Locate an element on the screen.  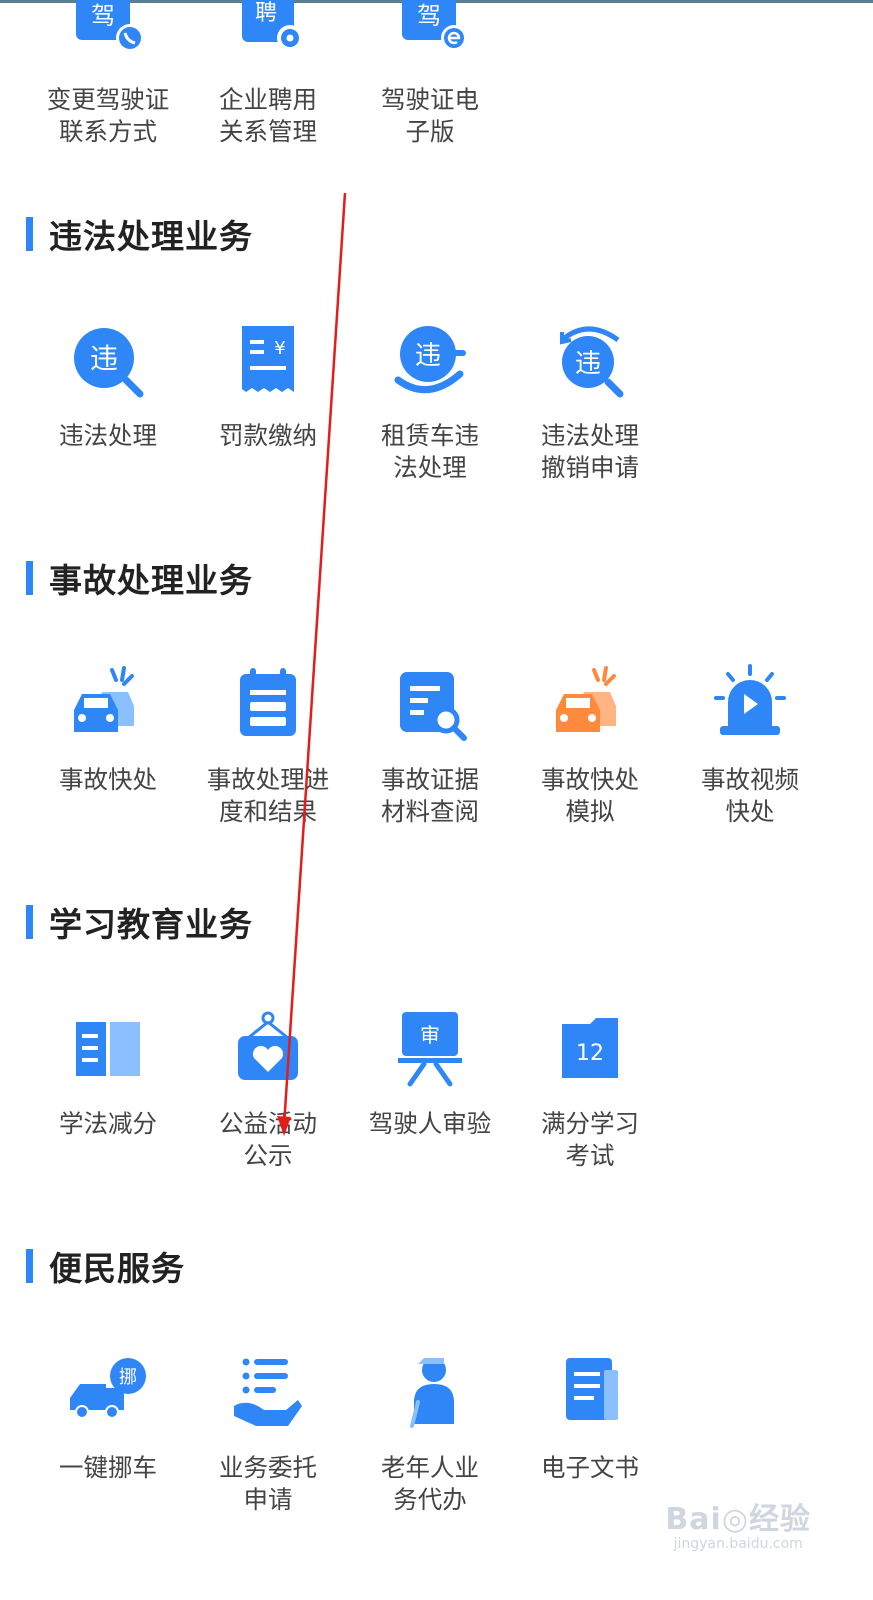
tile-charity-notice: 公益活动 公示 is located at coordinates (268, 1089).